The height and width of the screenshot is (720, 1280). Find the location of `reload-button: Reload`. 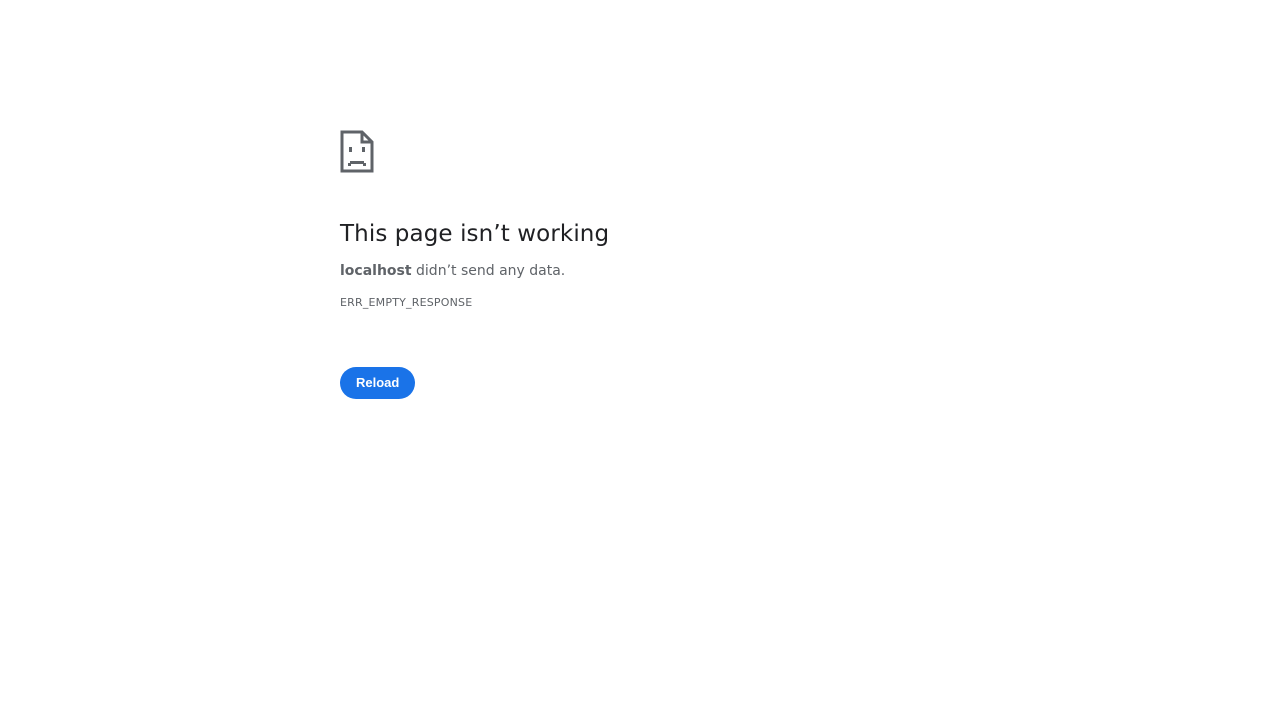

reload-button: Reload is located at coordinates (378, 383).